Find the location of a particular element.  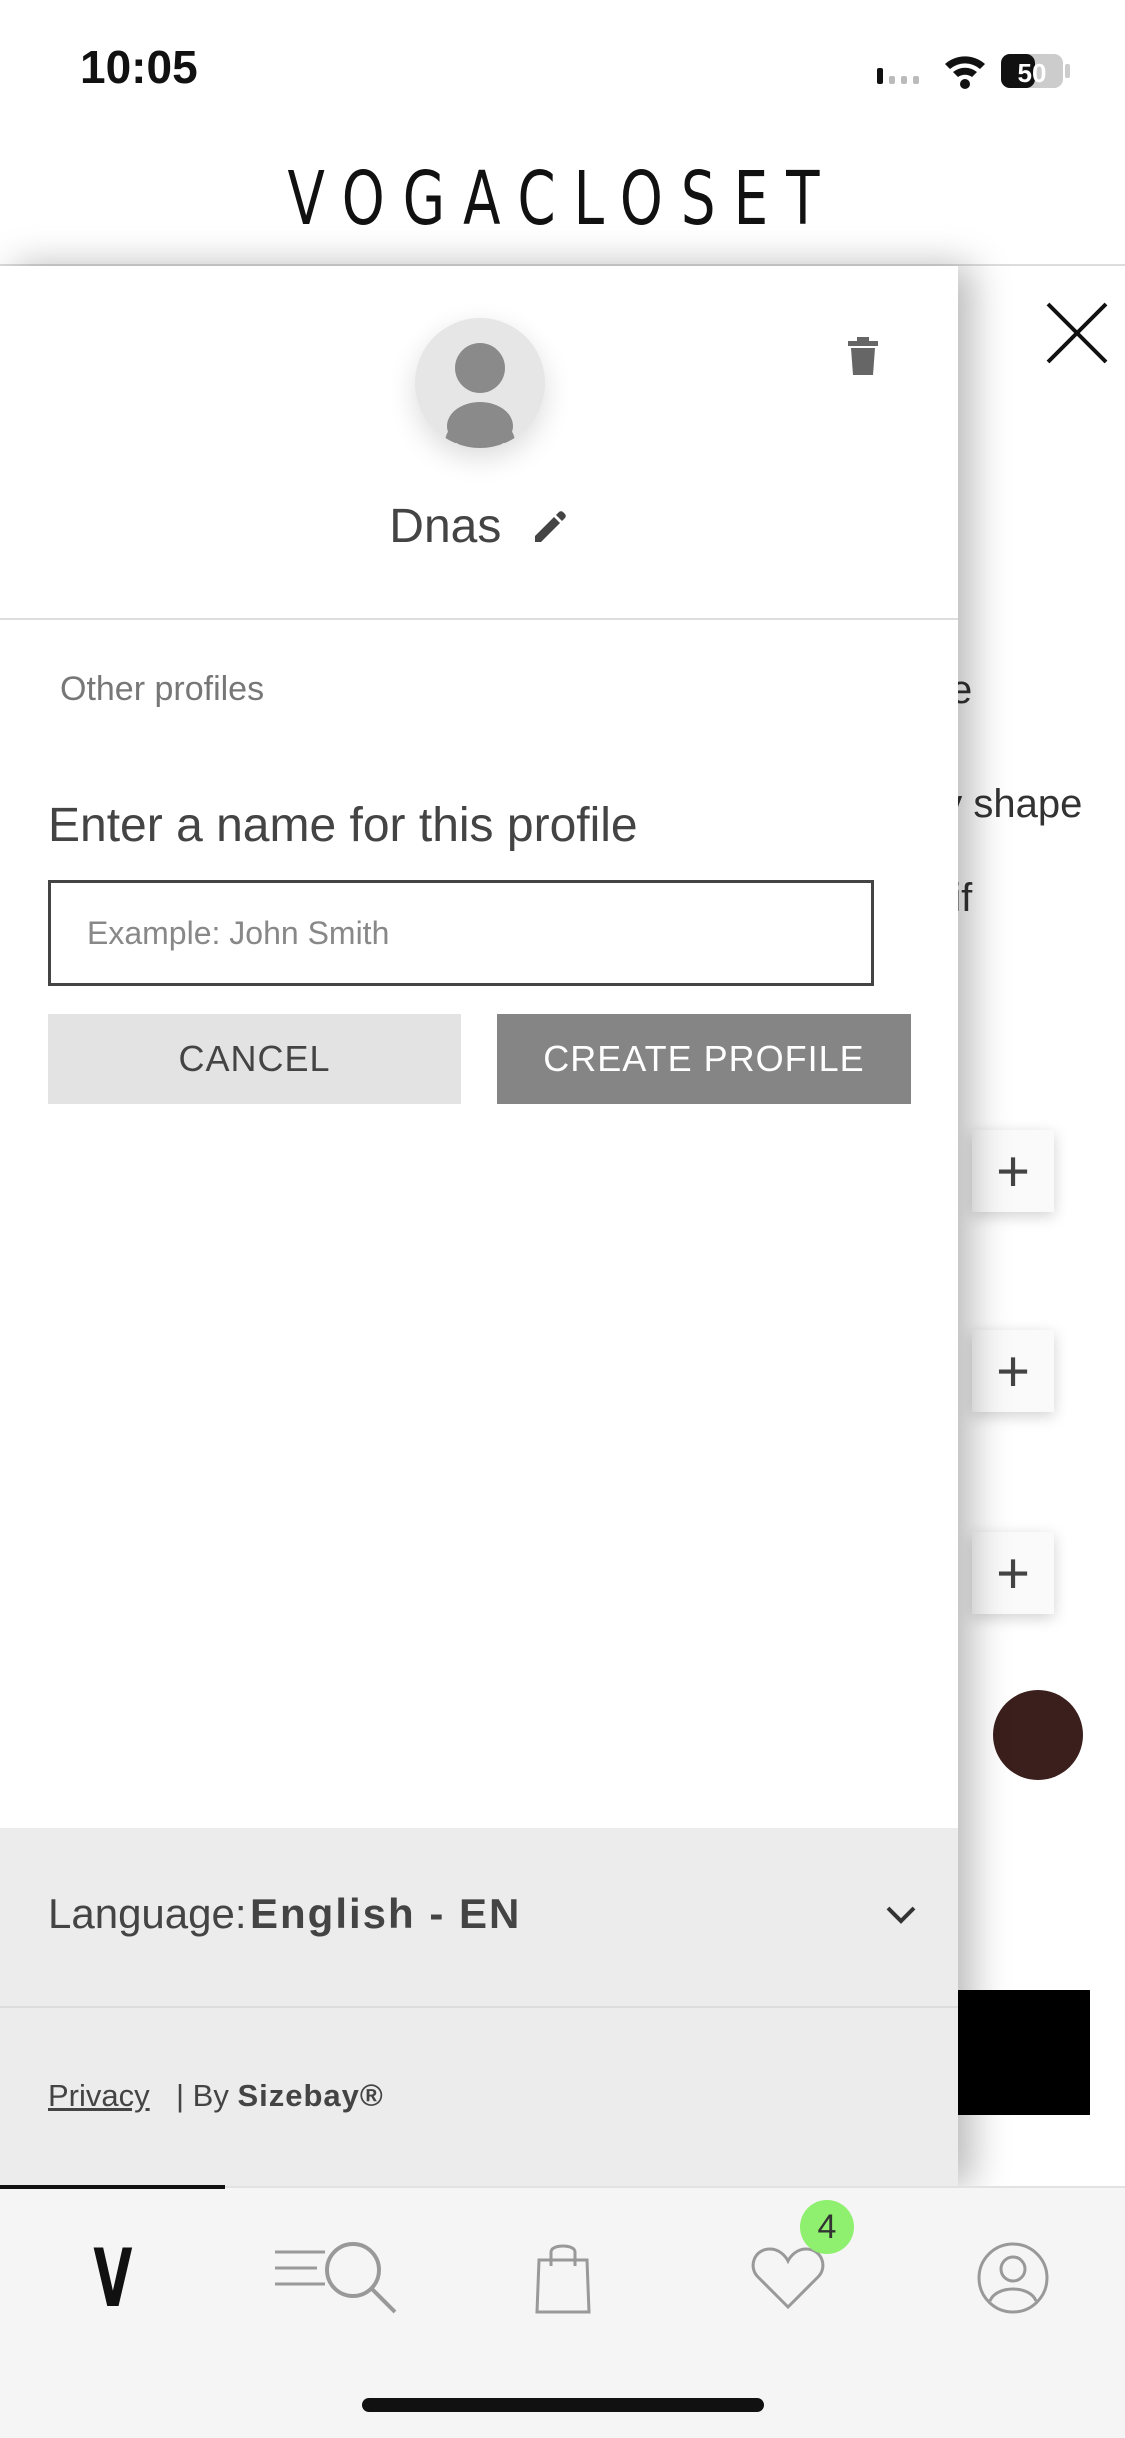

svg-text: 50 is located at coordinates (1032, 73).